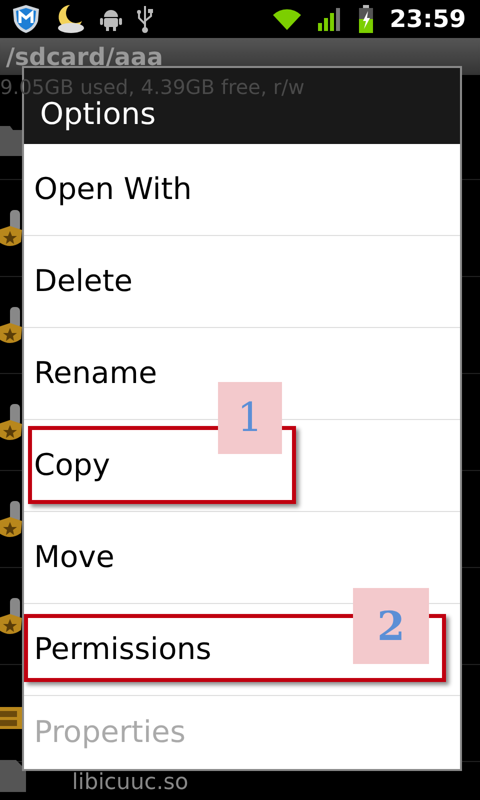  I want to click on number-tooltip: 2, so click(391, 626).